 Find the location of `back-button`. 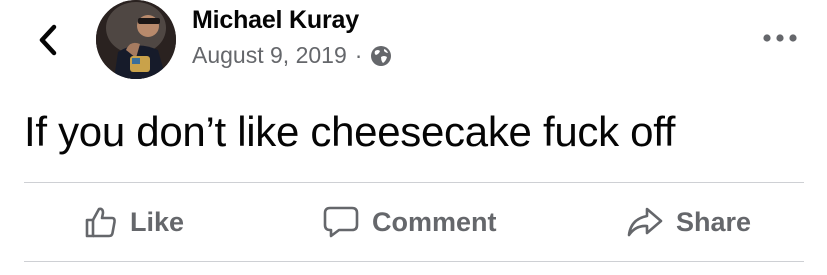

back-button is located at coordinates (48, 40).